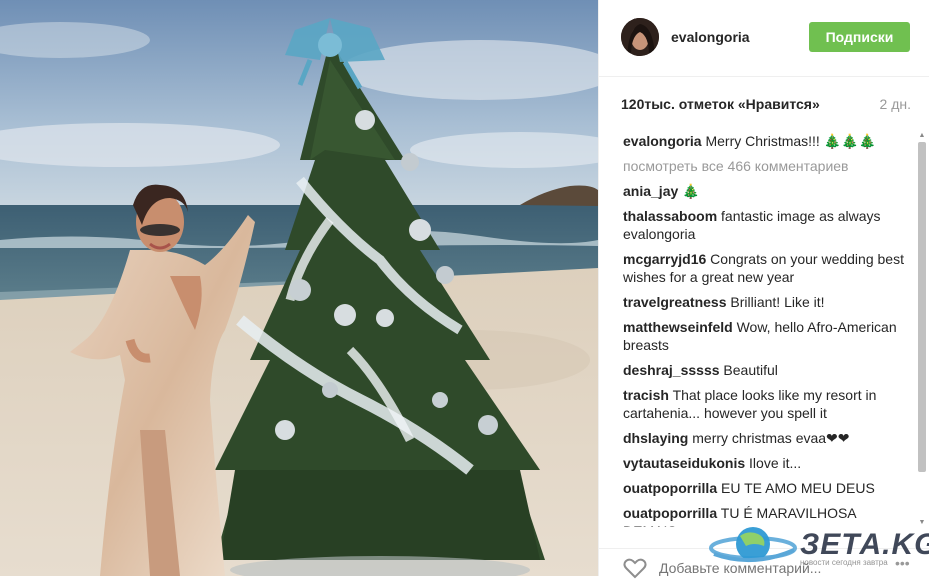  I want to click on comment-user: thalassaboom, so click(670, 216).